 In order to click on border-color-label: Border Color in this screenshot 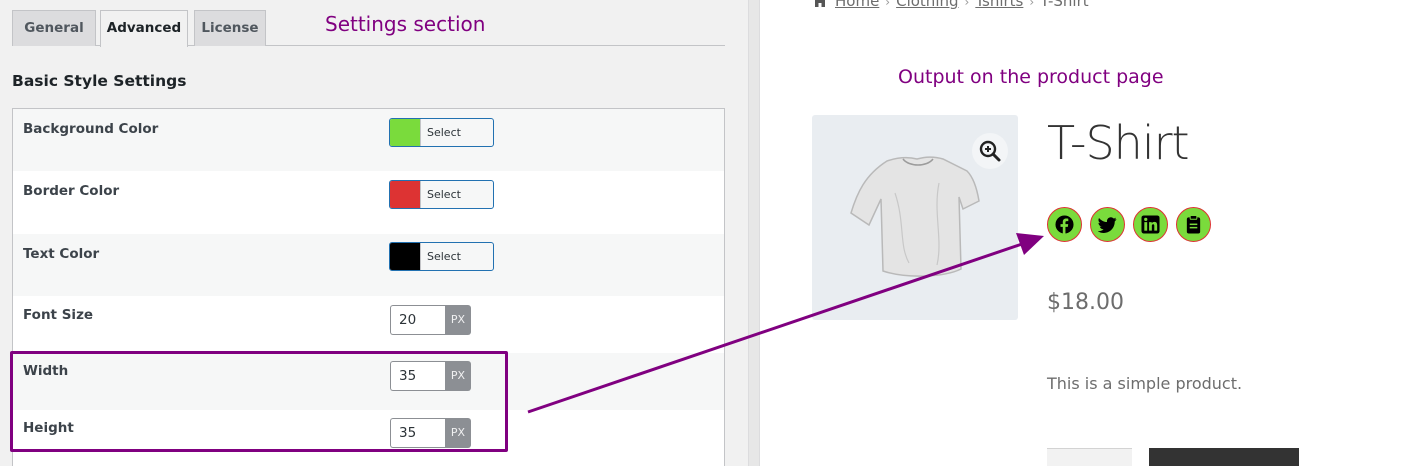, I will do `click(71, 191)`.